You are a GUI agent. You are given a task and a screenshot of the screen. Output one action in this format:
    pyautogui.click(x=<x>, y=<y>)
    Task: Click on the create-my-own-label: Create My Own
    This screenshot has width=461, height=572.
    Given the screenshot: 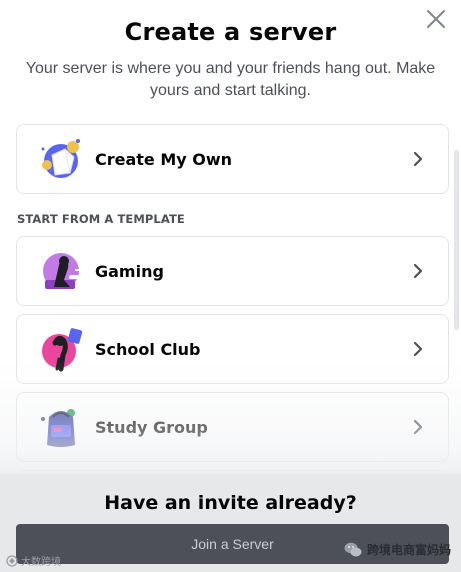 What is the action you would take?
    pyautogui.click(x=164, y=159)
    